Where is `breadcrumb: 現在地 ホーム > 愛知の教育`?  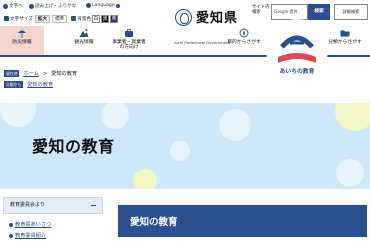
breadcrumb: 現在地 ホーム > 愛知の教育 is located at coordinates (40, 73).